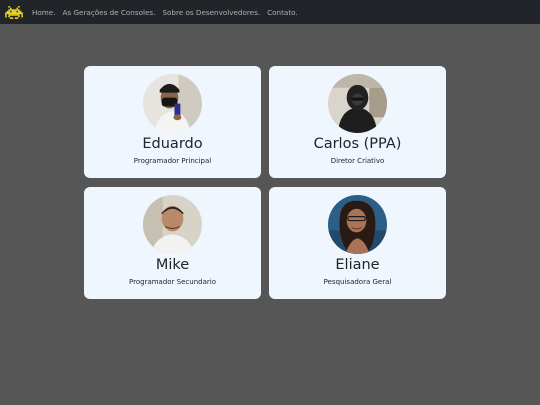 The width and height of the screenshot is (540, 405). I want to click on nav-link-developers: Sobre os Desenvolvedores., so click(211, 12).